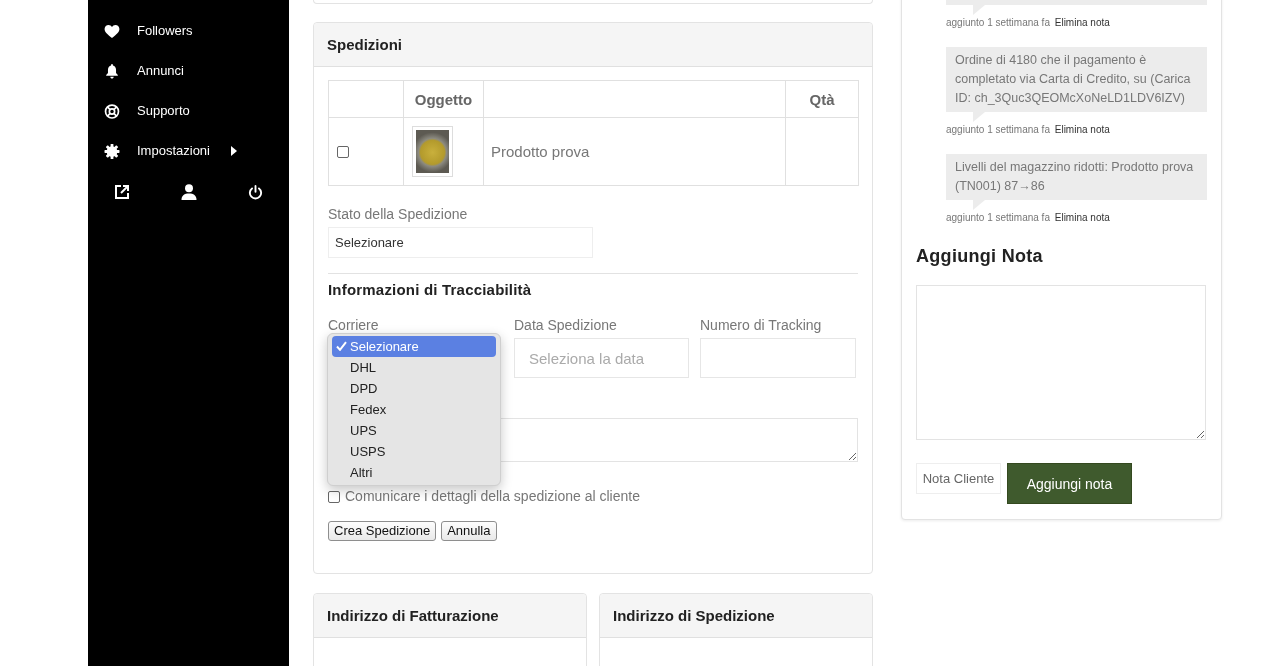  I want to click on note-bubble: Livelli del magazzino ridotti: Prodotto prova (TN001) 87→86, so click(1076, 182).